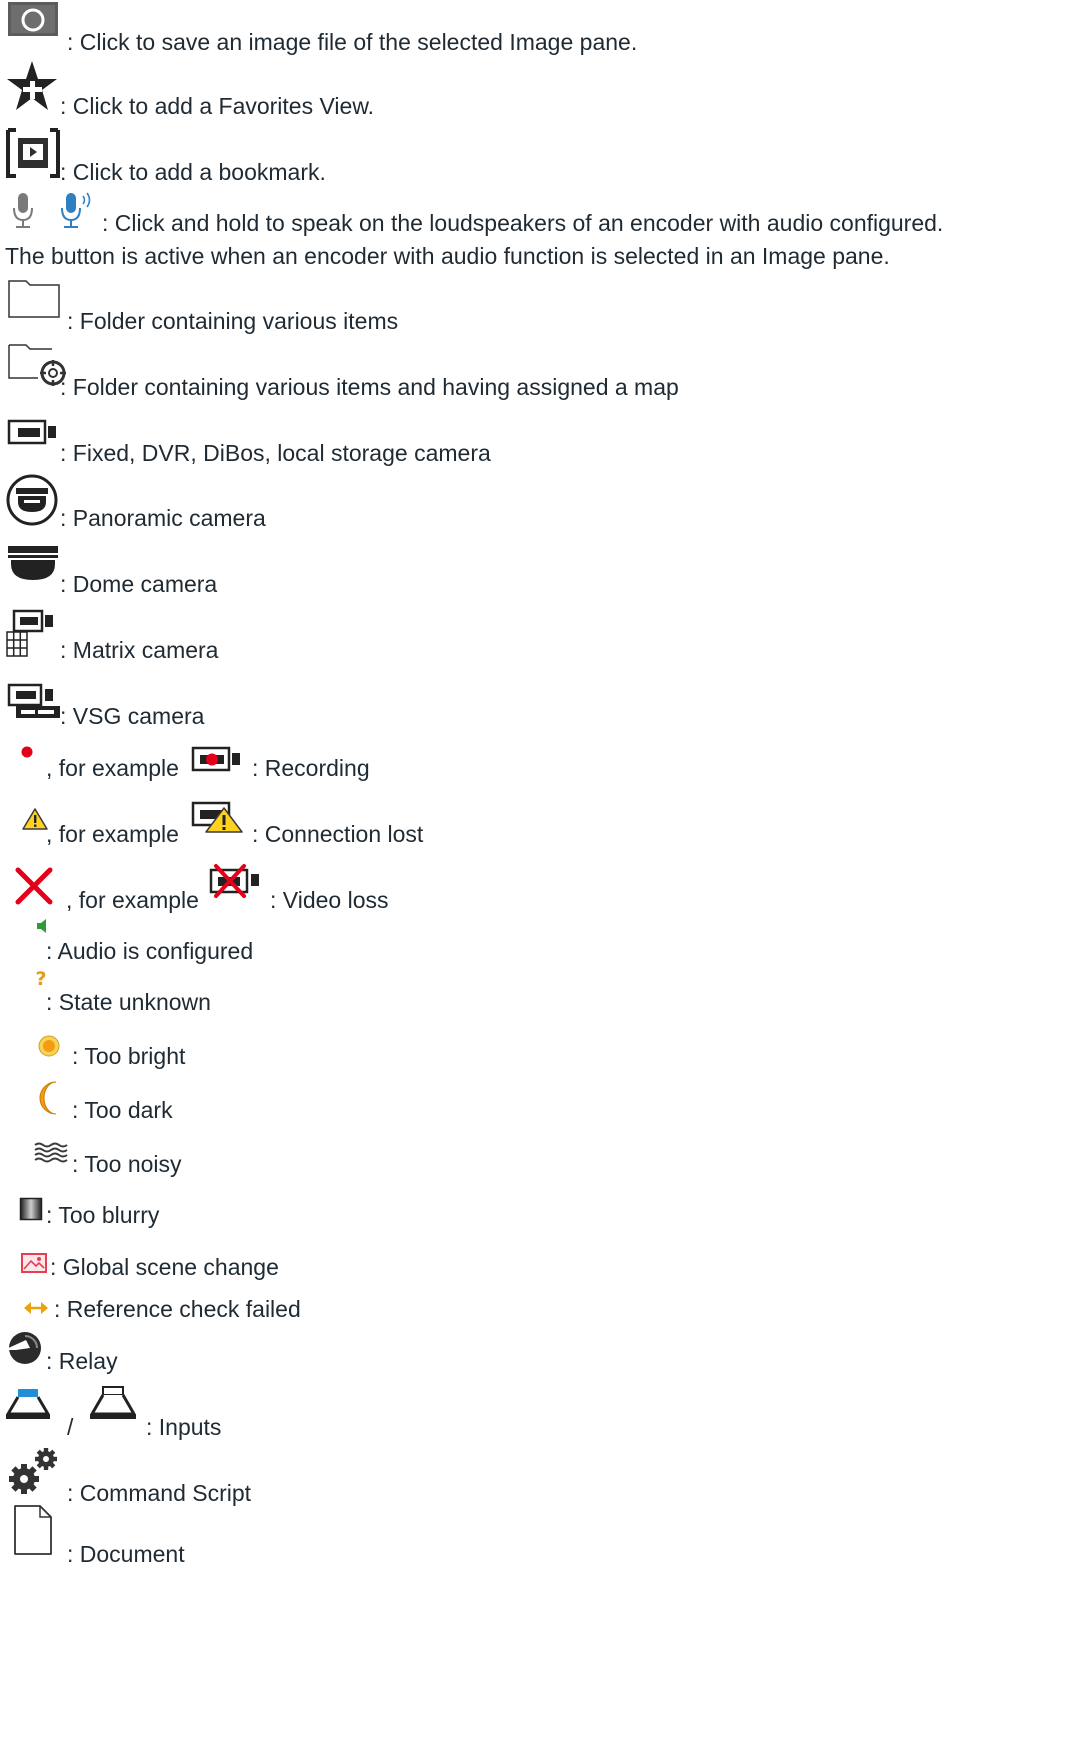 The width and height of the screenshot is (1091, 1755). What do you see at coordinates (193, 172) in the screenshot?
I see `bookmark-description: : Click to add a bookmark.` at bounding box center [193, 172].